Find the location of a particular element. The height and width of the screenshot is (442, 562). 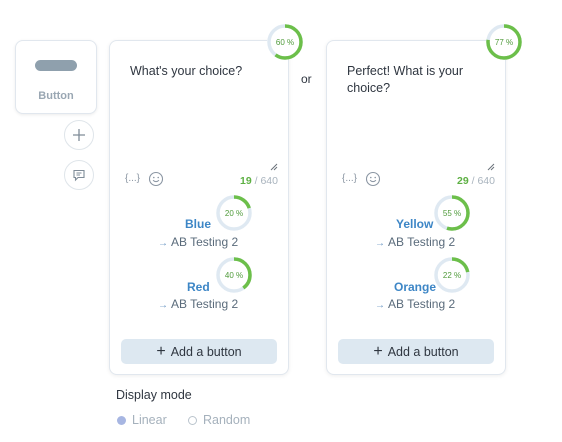

ring-label: 77 % is located at coordinates (504, 42).